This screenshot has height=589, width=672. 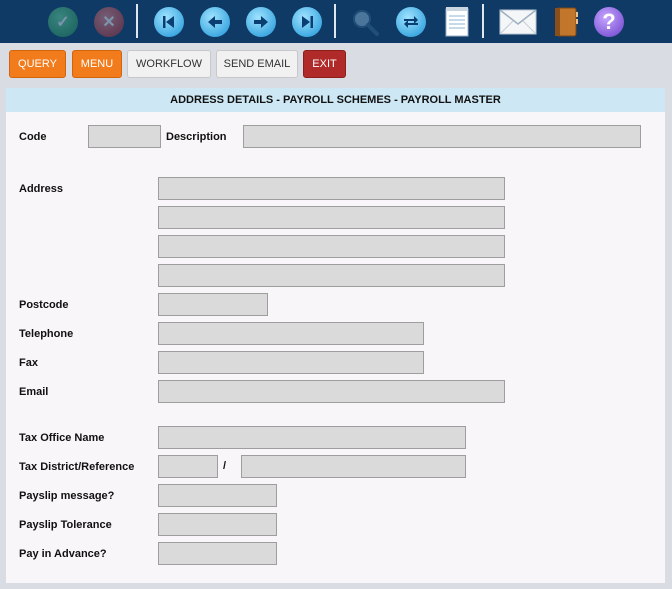 I want to click on next-record-icon, so click(x=261, y=22).